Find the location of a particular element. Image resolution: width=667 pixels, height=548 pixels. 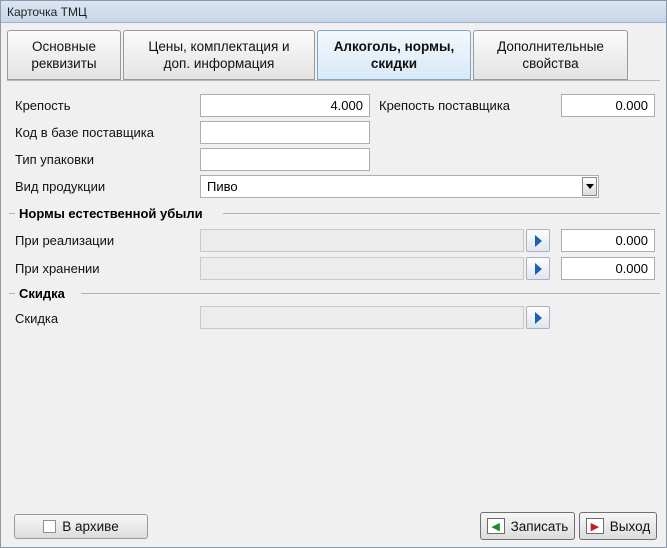

supplier-strength-value: 0.000 is located at coordinates (631, 105).